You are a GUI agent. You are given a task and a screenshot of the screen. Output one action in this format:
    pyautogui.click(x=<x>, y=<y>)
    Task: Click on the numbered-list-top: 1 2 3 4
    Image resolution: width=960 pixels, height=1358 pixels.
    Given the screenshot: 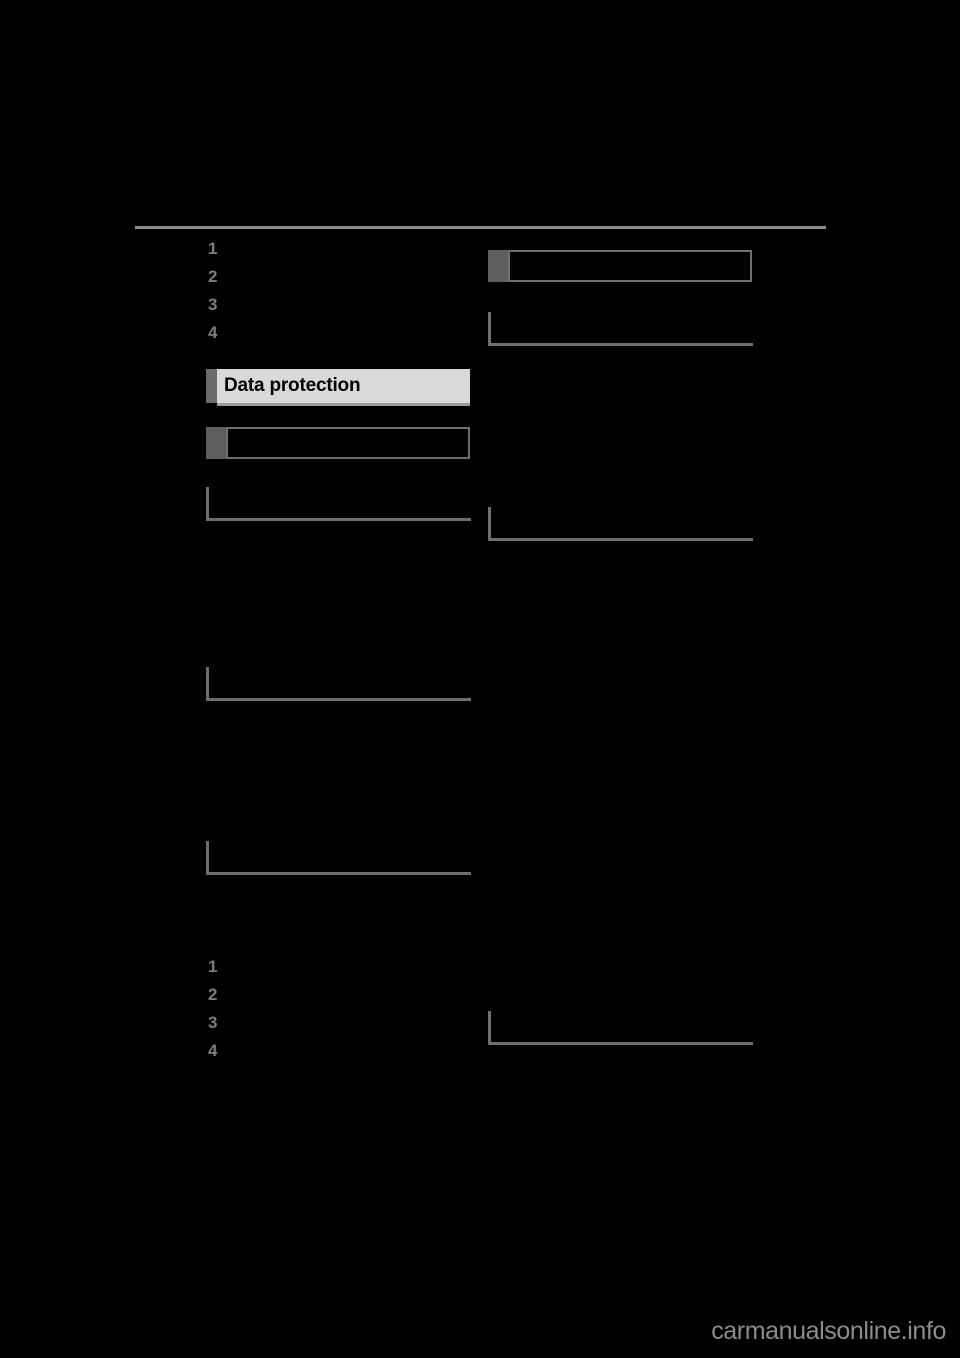 What is the action you would take?
    pyautogui.click(x=228, y=296)
    